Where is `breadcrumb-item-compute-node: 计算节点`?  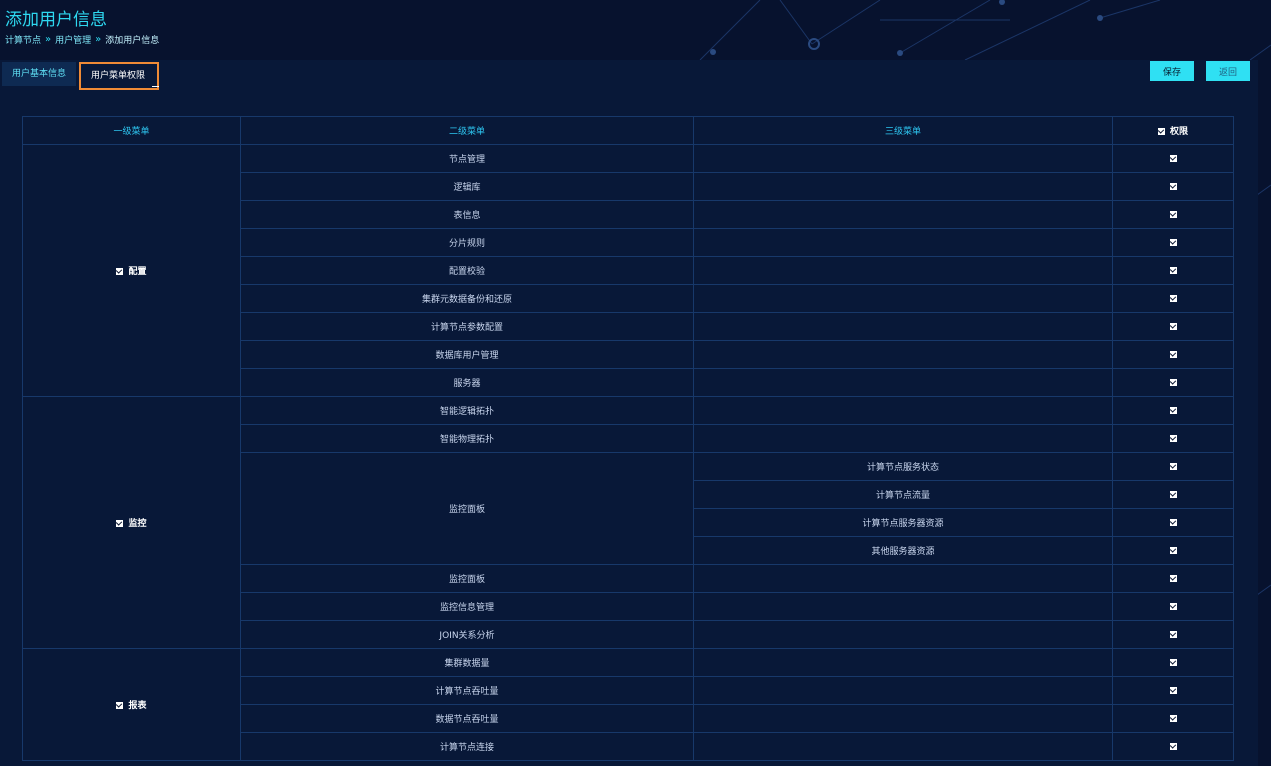 breadcrumb-item-compute-node: 计算节点 is located at coordinates (23, 39).